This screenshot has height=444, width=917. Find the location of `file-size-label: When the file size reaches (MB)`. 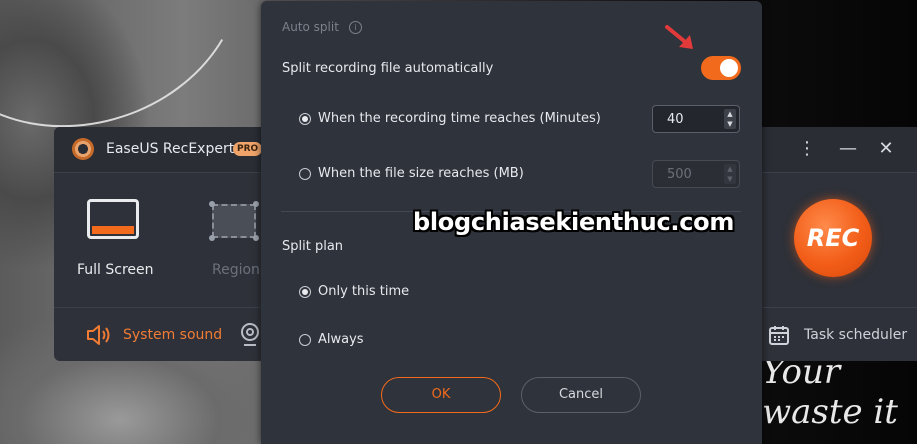

file-size-label: When the file size reaches (MB) is located at coordinates (421, 173).